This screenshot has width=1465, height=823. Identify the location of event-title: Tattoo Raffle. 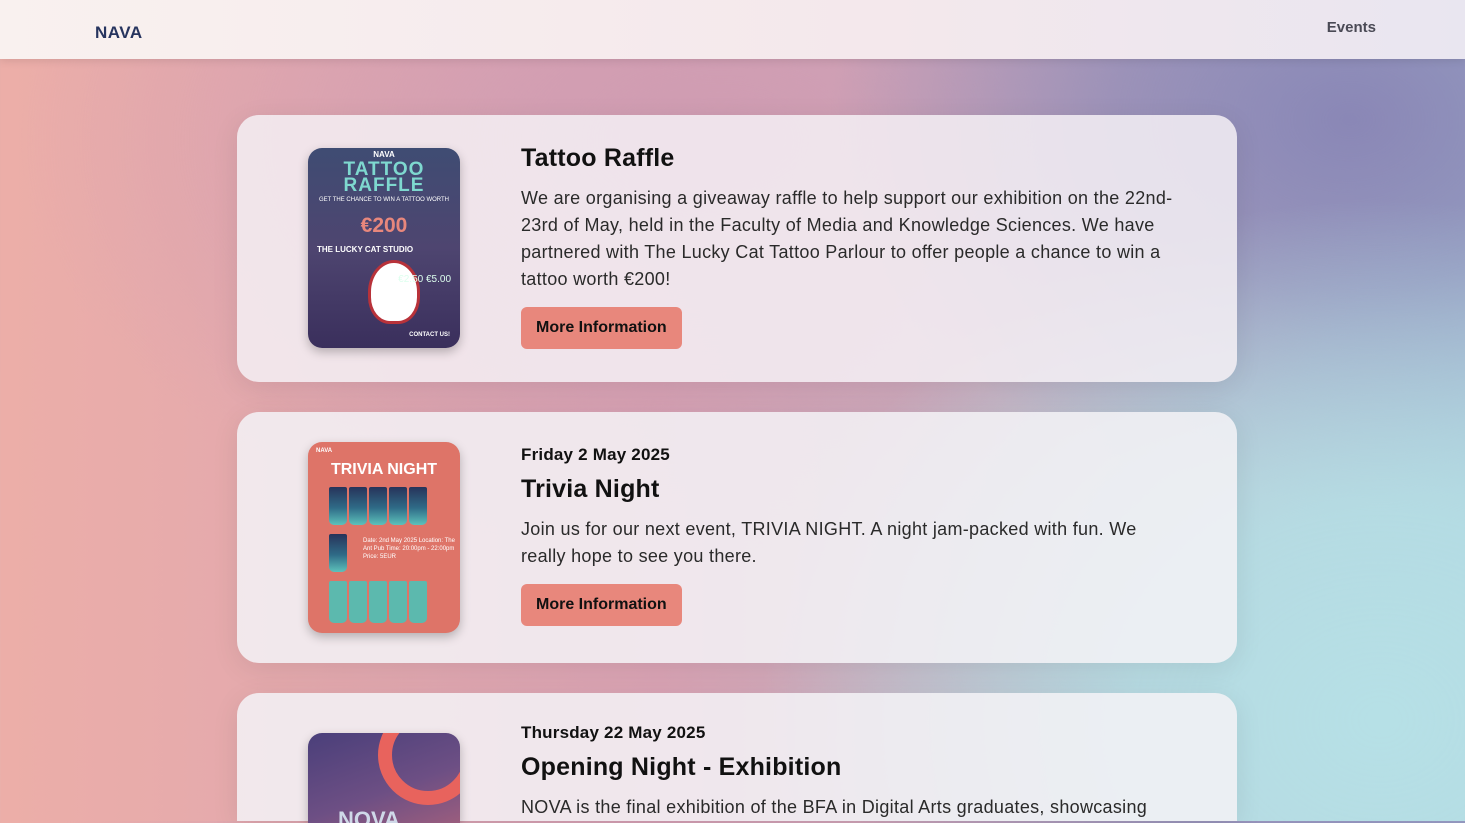
(598, 158).